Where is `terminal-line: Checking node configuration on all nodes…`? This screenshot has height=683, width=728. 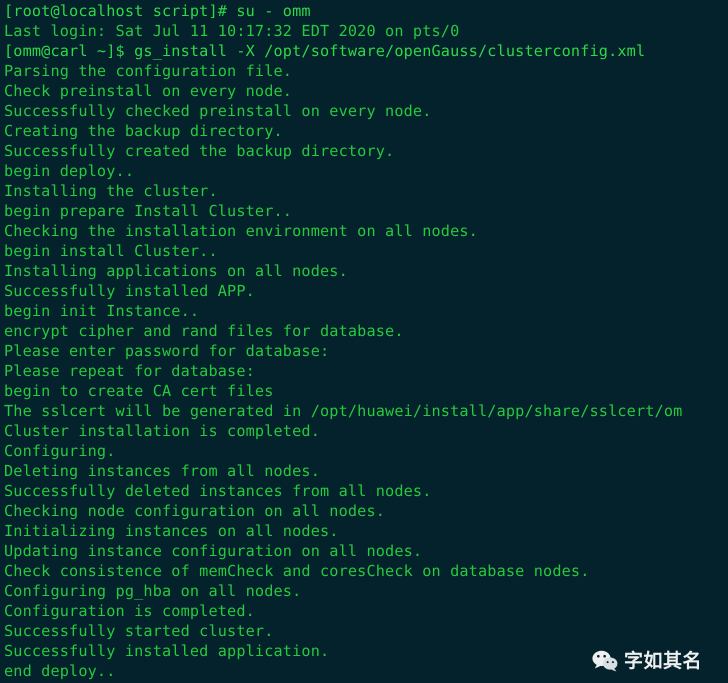 terminal-line: Checking node configuration on all nodes… is located at coordinates (195, 511).